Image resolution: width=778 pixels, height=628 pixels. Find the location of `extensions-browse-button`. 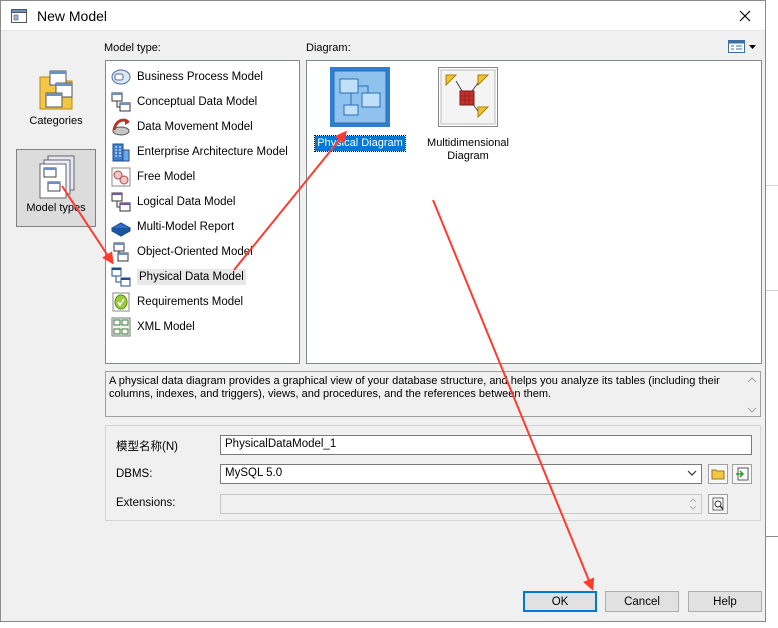

extensions-browse-button is located at coordinates (718, 504).